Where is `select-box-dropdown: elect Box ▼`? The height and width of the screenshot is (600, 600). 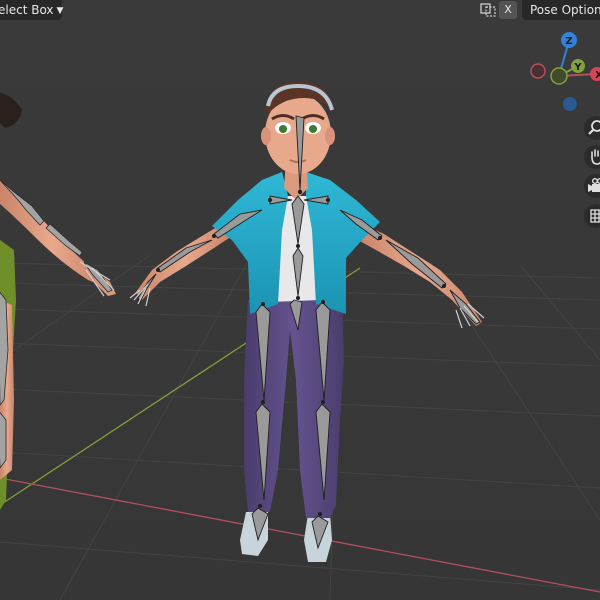 select-box-dropdown: elect Box ▼ is located at coordinates (32, 10).